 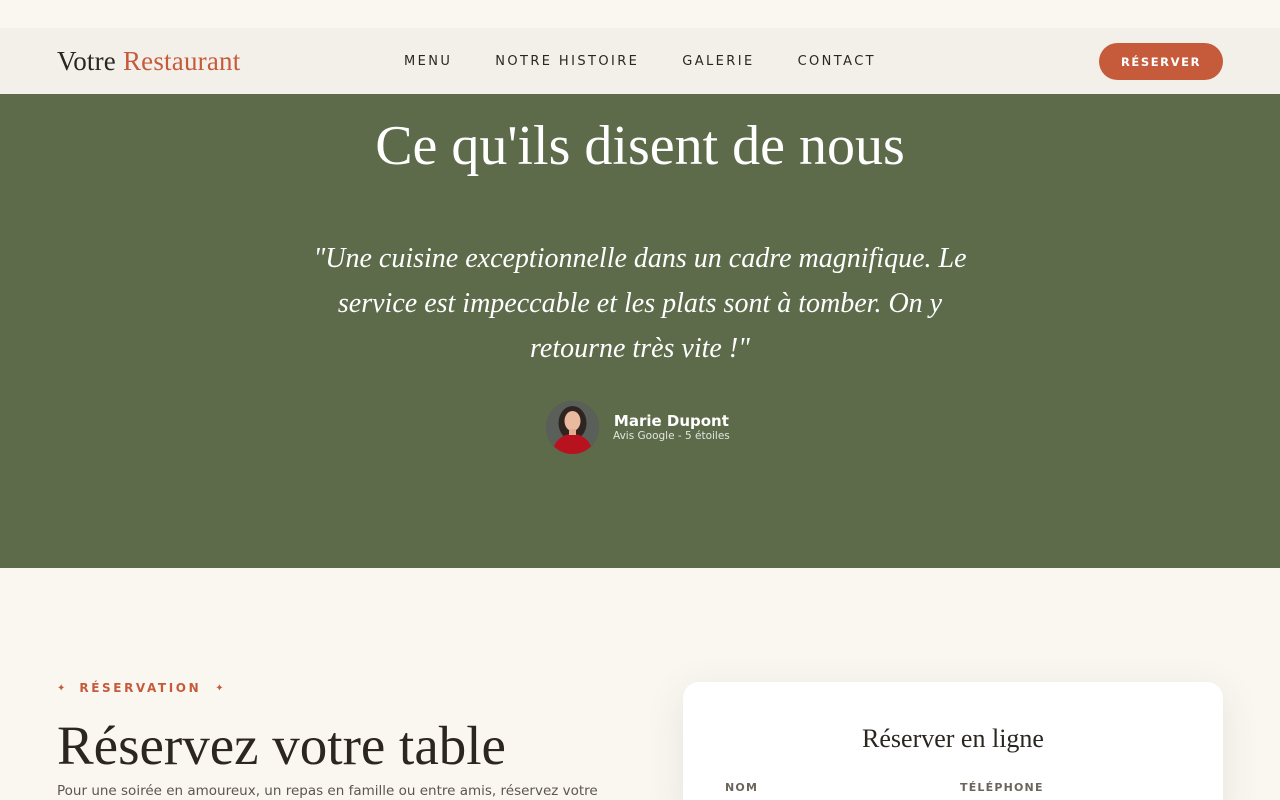 I want to click on reserve-button: RÉSERVER, so click(x=1161, y=61).